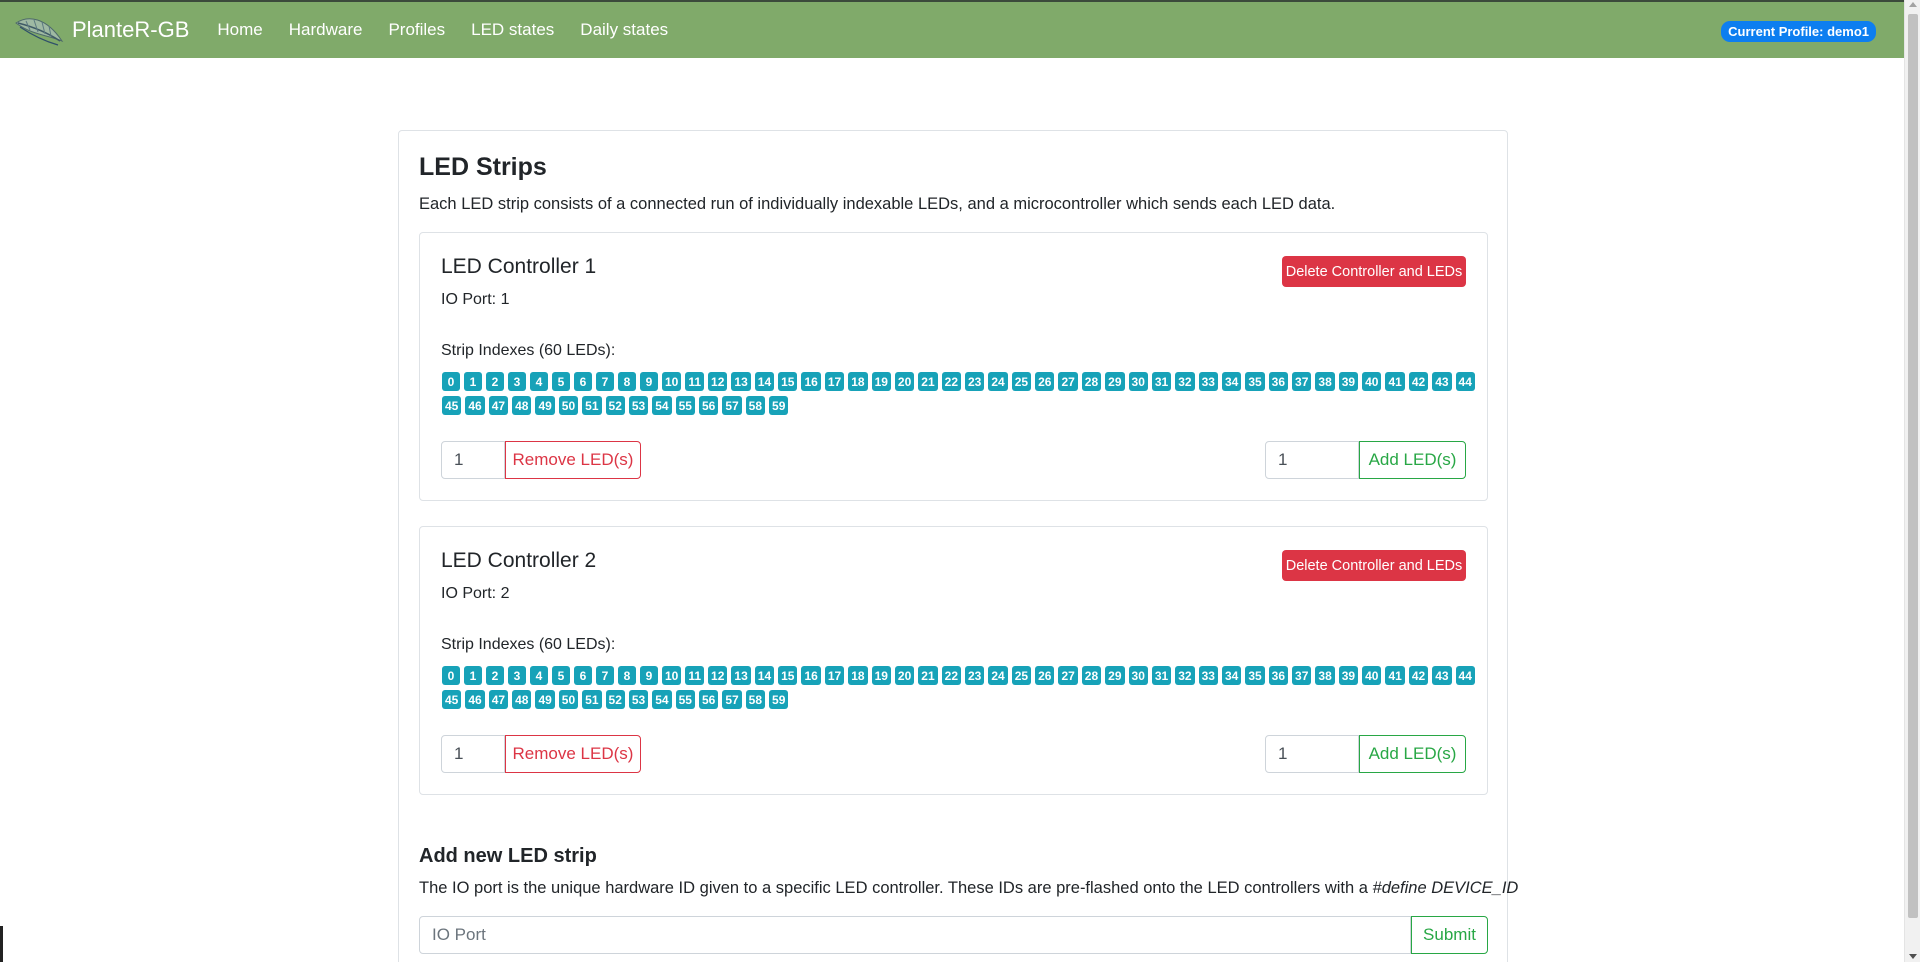 This screenshot has height=962, width=1920. Describe the element at coordinates (1068, 381) in the screenshot. I see `led-index-badge: 27` at that location.